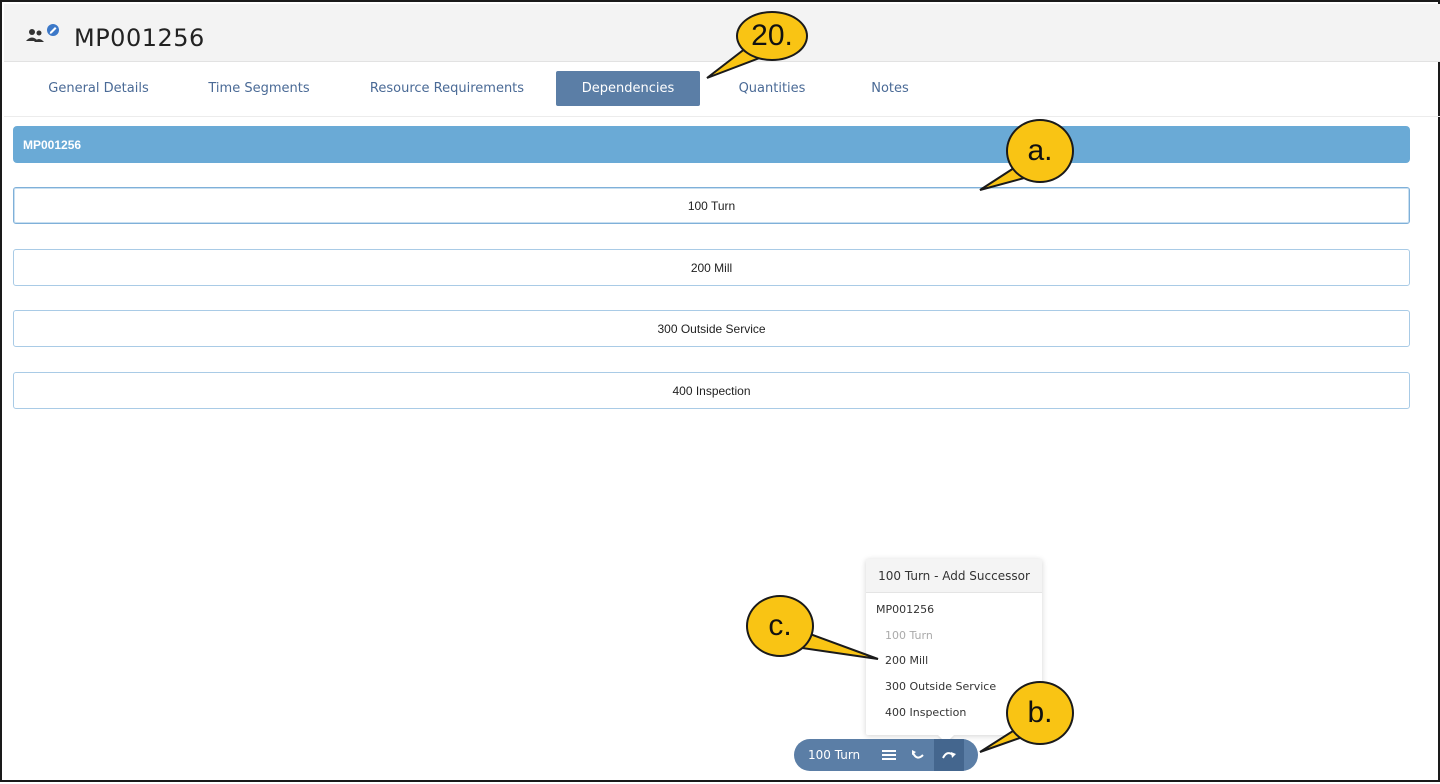  I want to click on callout-b: b., so click(1040, 713).